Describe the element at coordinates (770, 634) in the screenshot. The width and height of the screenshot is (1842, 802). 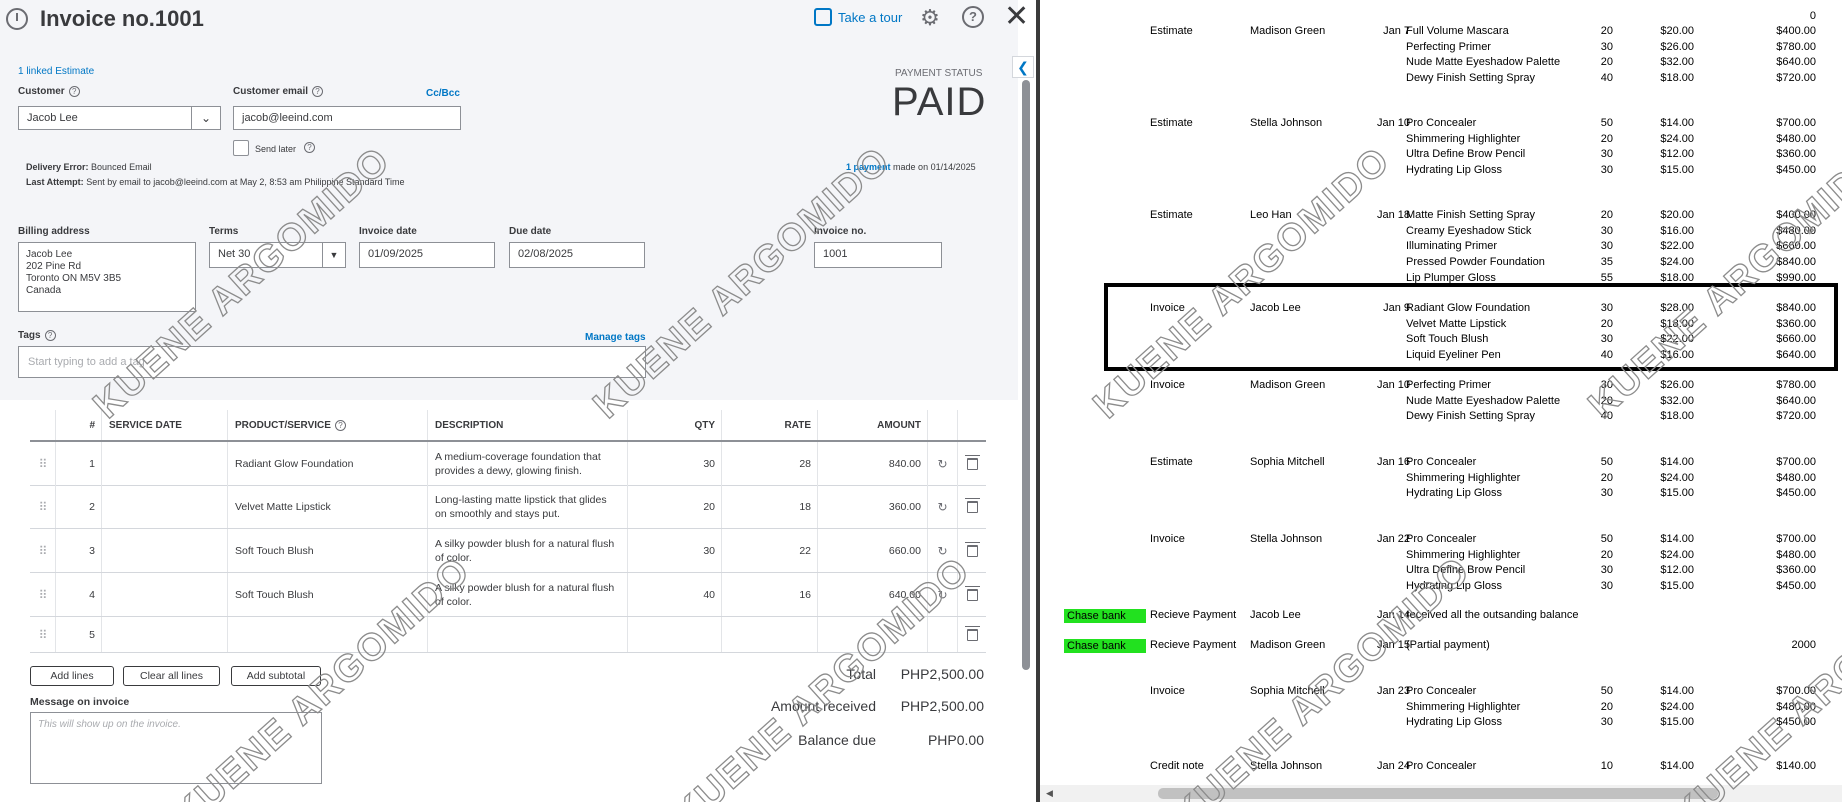
I see `rate-cell` at that location.